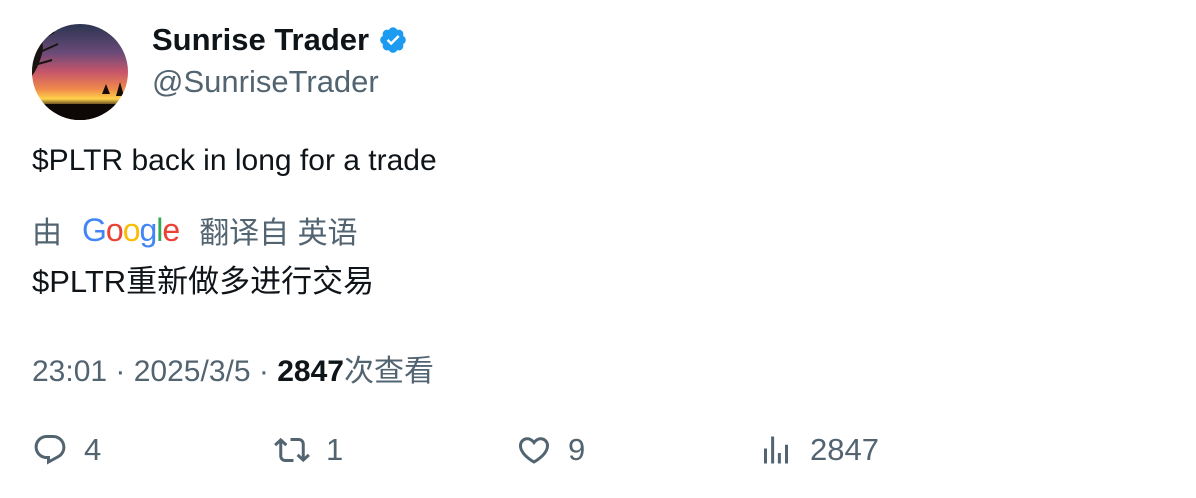 Image resolution: width=1196 pixels, height=498 pixels. What do you see at coordinates (69, 371) in the screenshot?
I see `tweet-time: 23:01` at bounding box center [69, 371].